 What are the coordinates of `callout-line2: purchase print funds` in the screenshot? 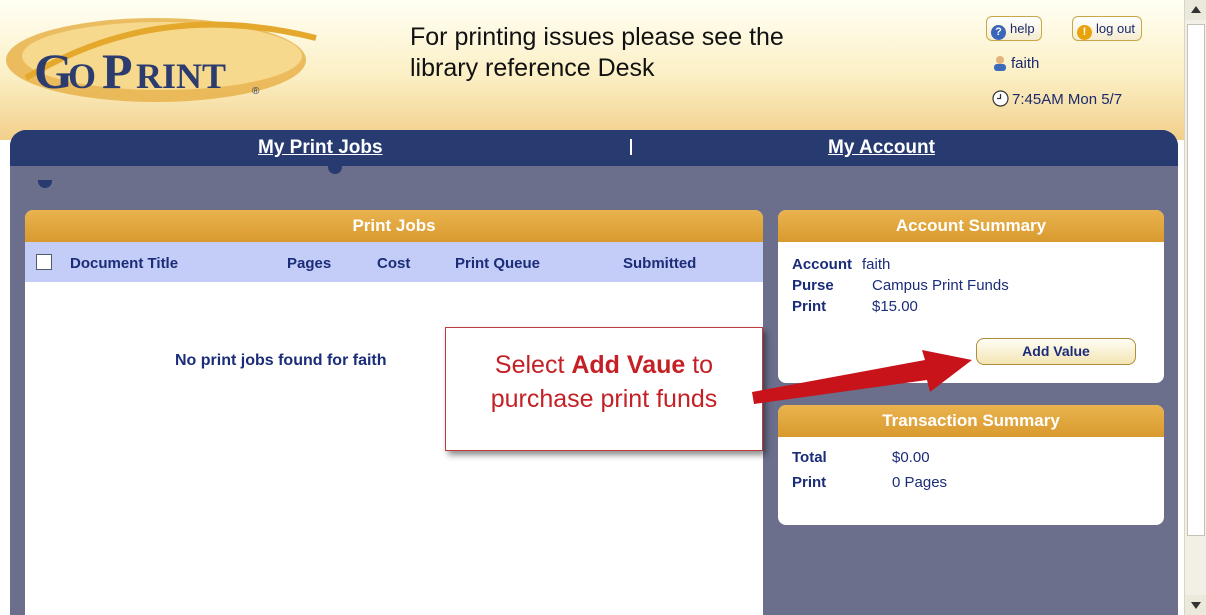 It's located at (604, 399).